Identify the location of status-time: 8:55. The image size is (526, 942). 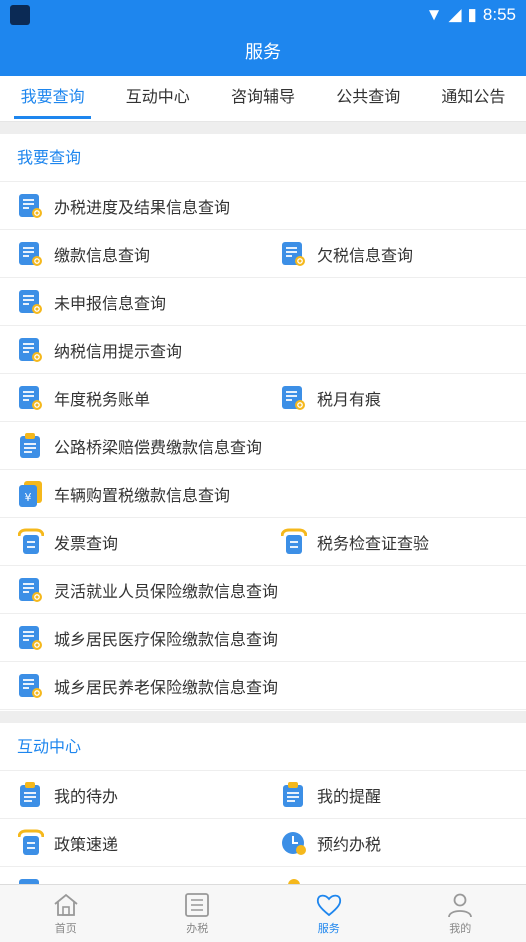
(499, 14).